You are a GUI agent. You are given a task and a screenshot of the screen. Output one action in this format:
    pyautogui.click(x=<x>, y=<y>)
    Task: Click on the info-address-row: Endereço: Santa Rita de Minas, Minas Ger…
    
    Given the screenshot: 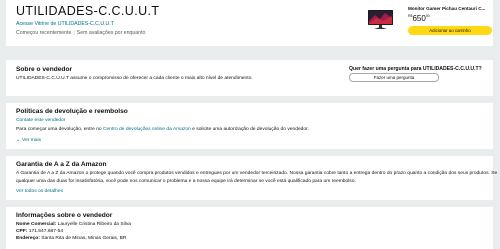 What is the action you would take?
    pyautogui.click(x=71, y=238)
    